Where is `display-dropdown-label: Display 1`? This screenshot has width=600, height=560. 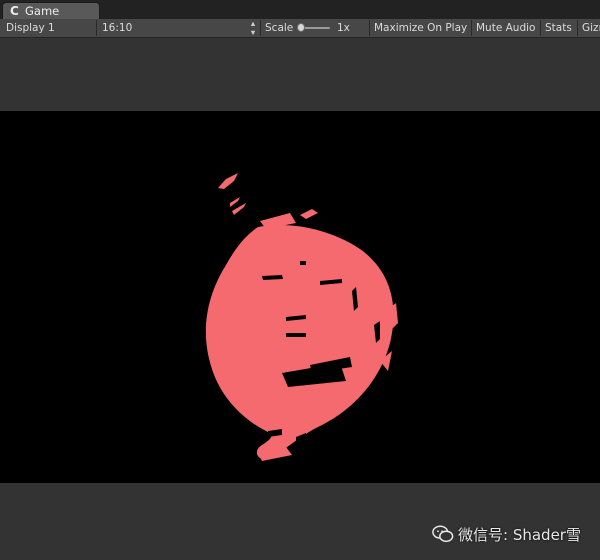
display-dropdown-label: Display 1 is located at coordinates (30, 28).